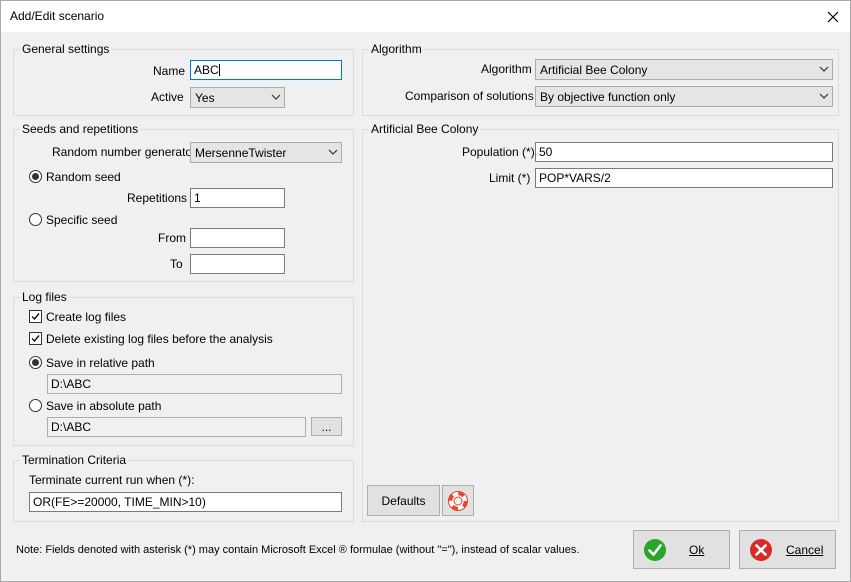  I want to click on check-circle-icon, so click(655, 550).